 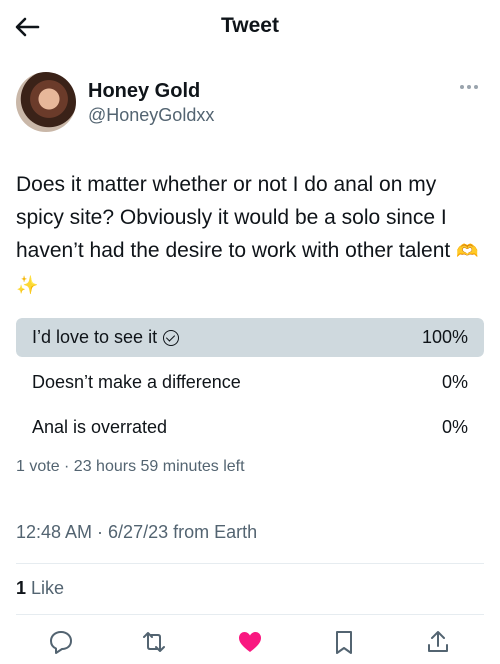 I want to click on poll-option-label: Anal is overrated, so click(x=99, y=427).